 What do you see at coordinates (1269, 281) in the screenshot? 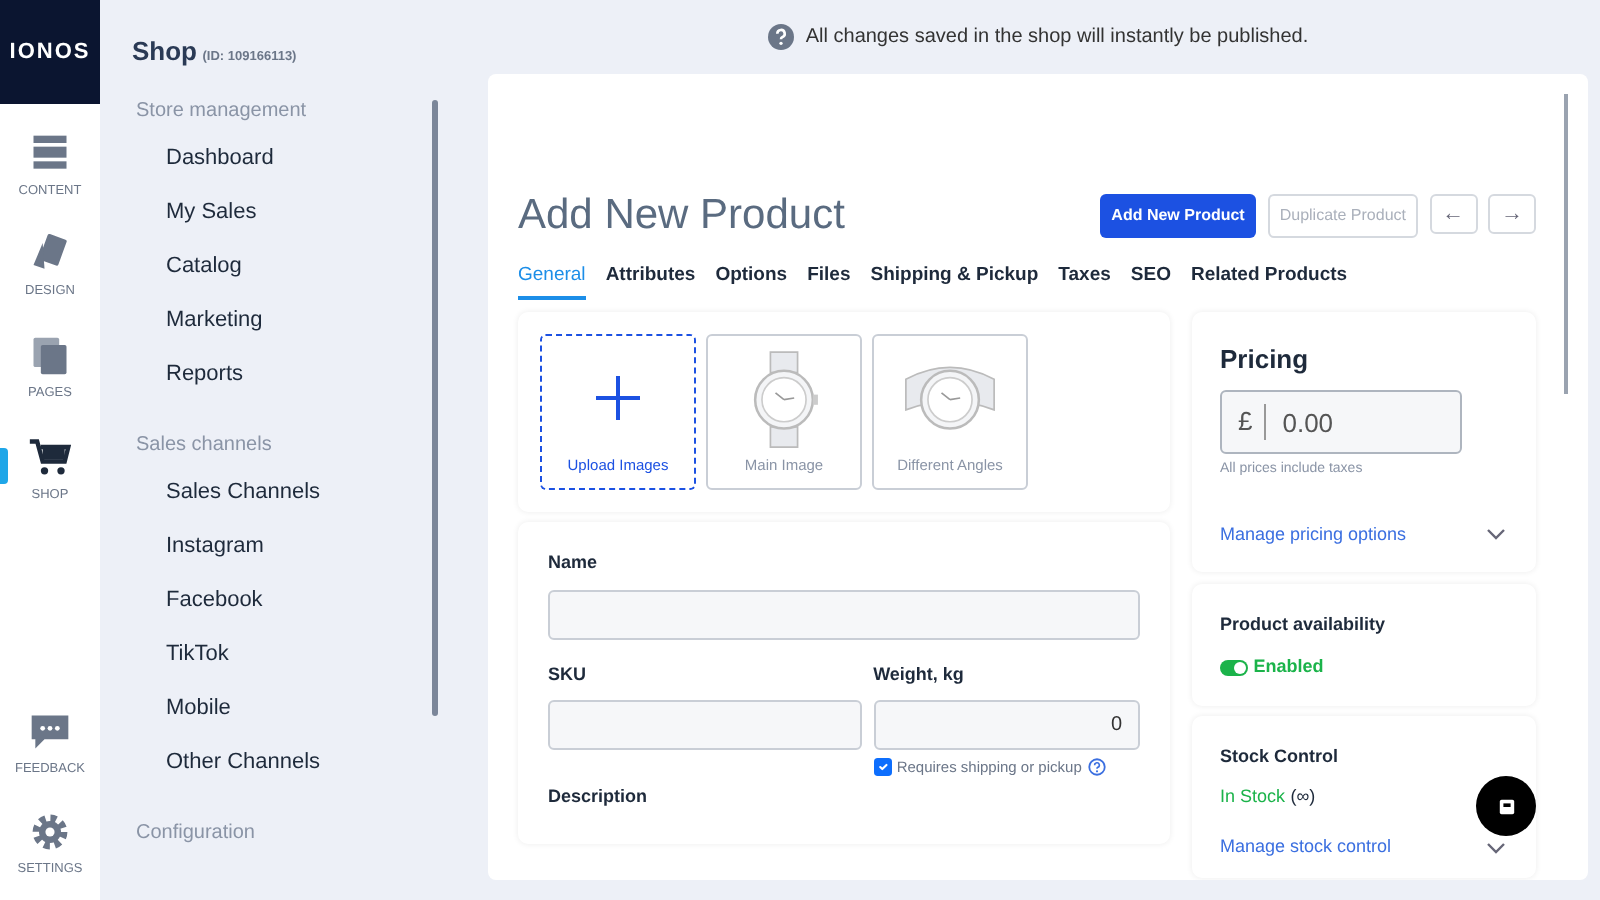
I see `tab: Related Products` at bounding box center [1269, 281].